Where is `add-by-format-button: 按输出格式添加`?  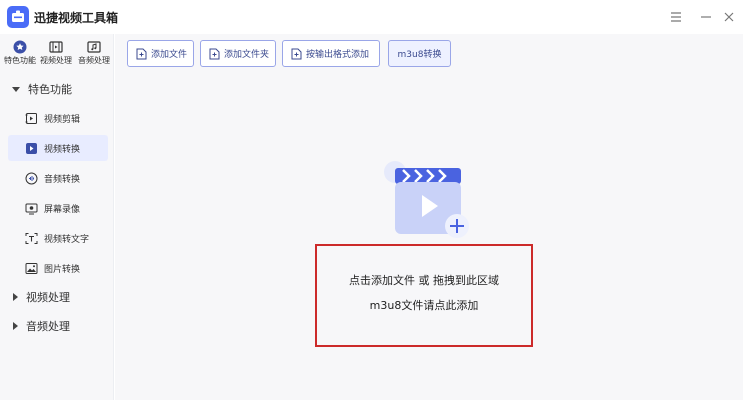 add-by-format-button: 按输出格式添加 is located at coordinates (331, 53).